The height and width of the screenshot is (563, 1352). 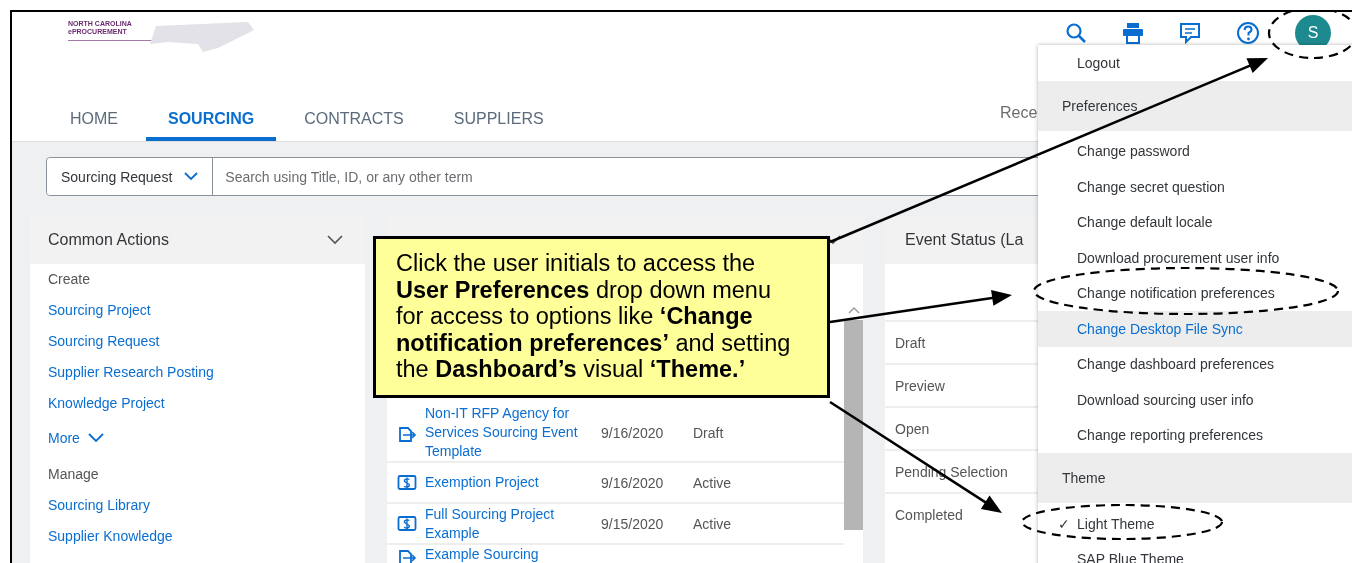 I want to click on action-link: Sourcing Project, so click(x=197, y=310).